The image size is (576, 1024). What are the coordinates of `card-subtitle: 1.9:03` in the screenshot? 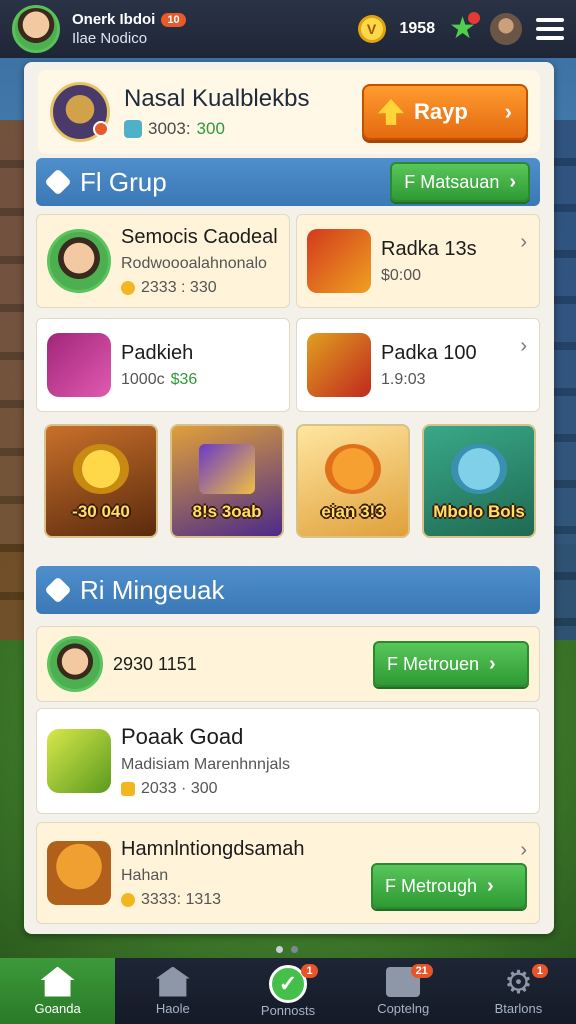 It's located at (403, 379).